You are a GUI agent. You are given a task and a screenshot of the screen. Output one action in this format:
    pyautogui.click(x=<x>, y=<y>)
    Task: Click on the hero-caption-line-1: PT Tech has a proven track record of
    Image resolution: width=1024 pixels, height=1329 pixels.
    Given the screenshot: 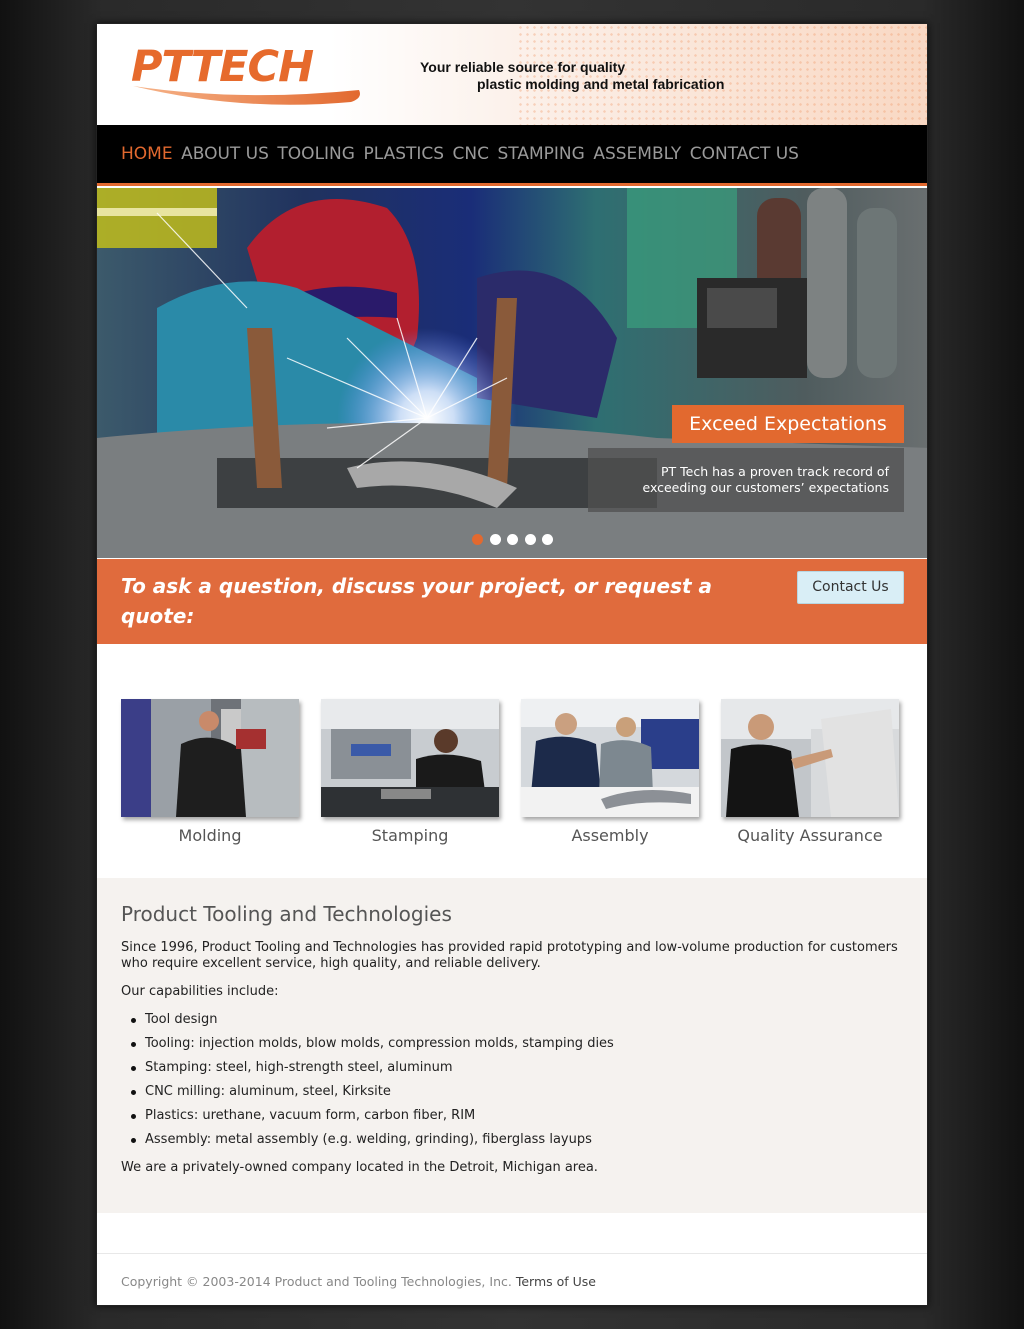 What is the action you would take?
    pyautogui.click(x=775, y=471)
    